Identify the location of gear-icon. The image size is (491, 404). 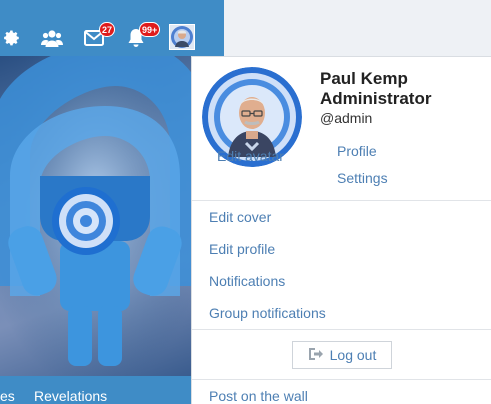
(12, 38).